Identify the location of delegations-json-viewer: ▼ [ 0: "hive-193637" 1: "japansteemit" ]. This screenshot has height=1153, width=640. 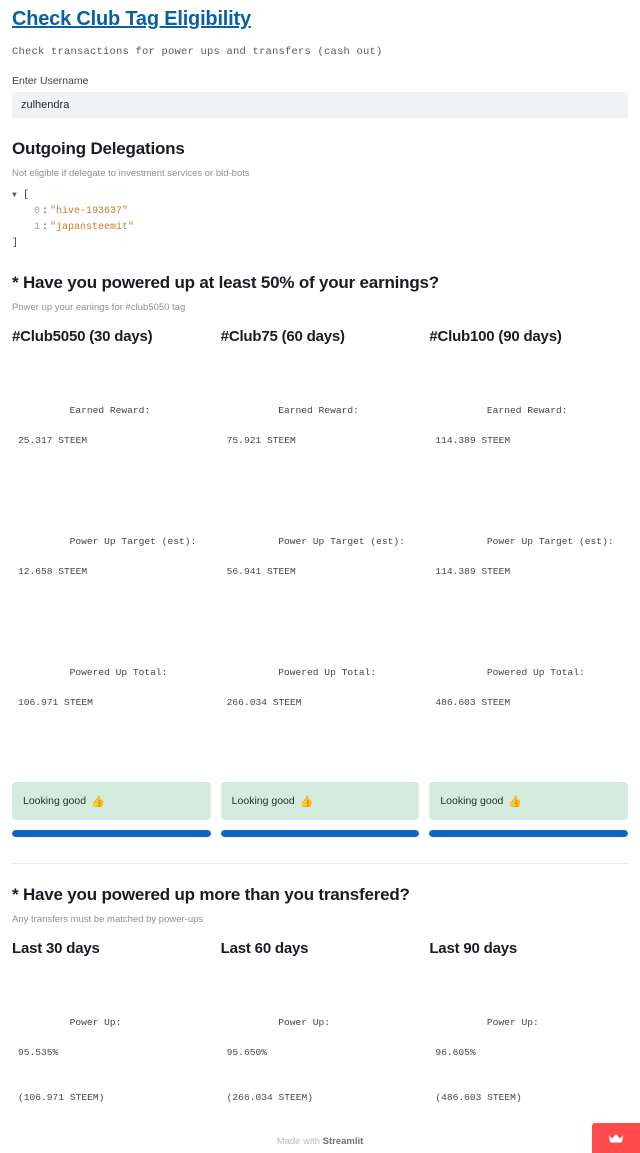
(320, 220).